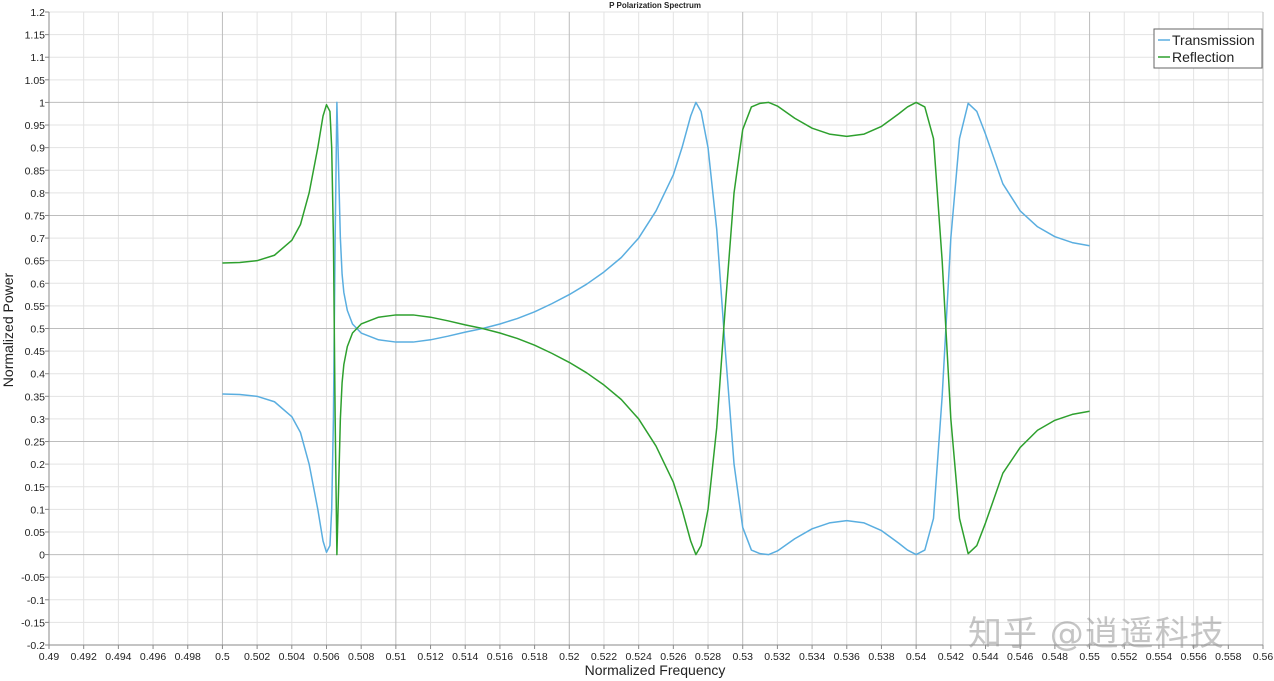 Image resolution: width=1274 pixels, height=681 pixels. Describe the element at coordinates (35, 307) in the screenshot. I see `y-tick-label: 0.55` at that location.